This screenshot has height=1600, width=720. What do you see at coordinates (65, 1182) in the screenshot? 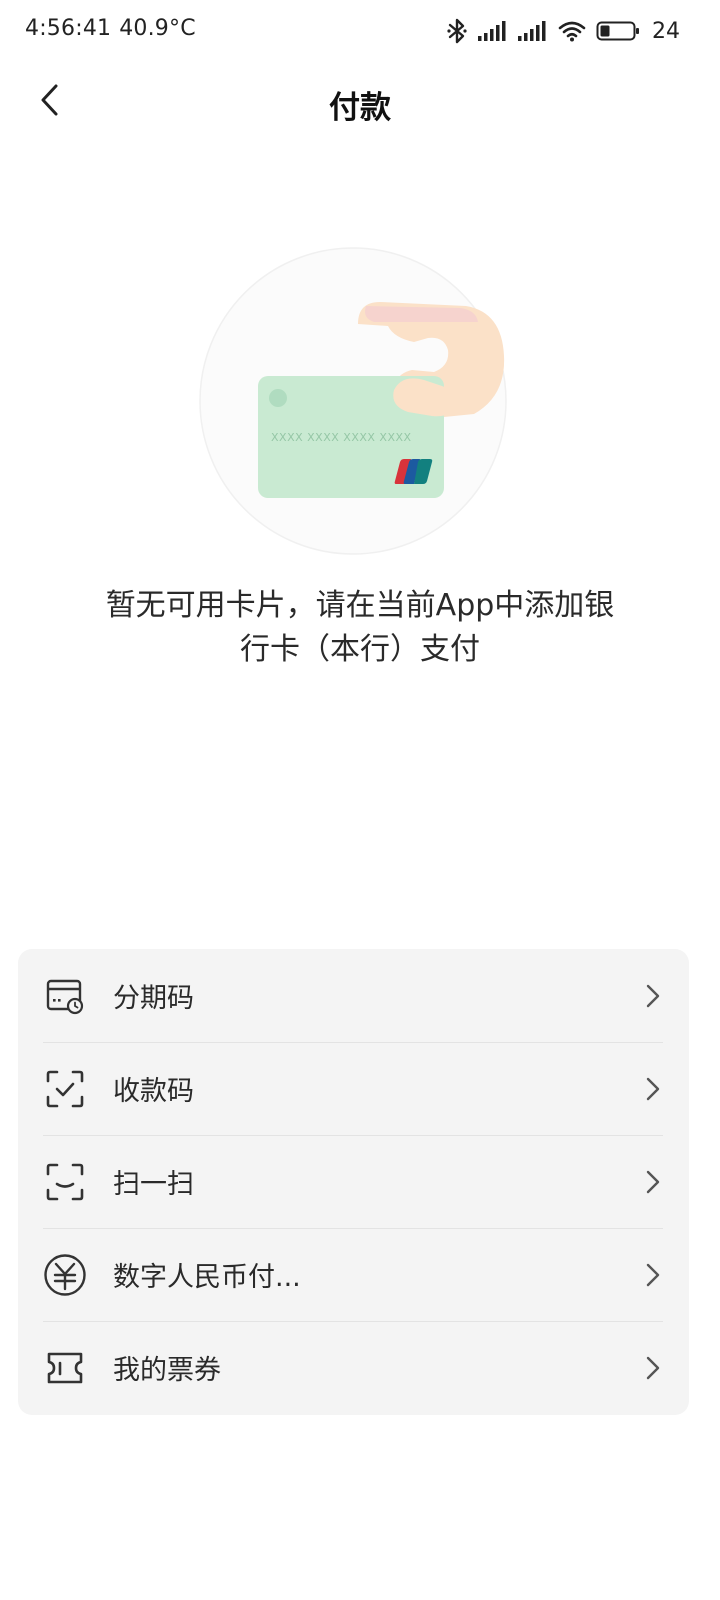
I see `scan-icon` at bounding box center [65, 1182].